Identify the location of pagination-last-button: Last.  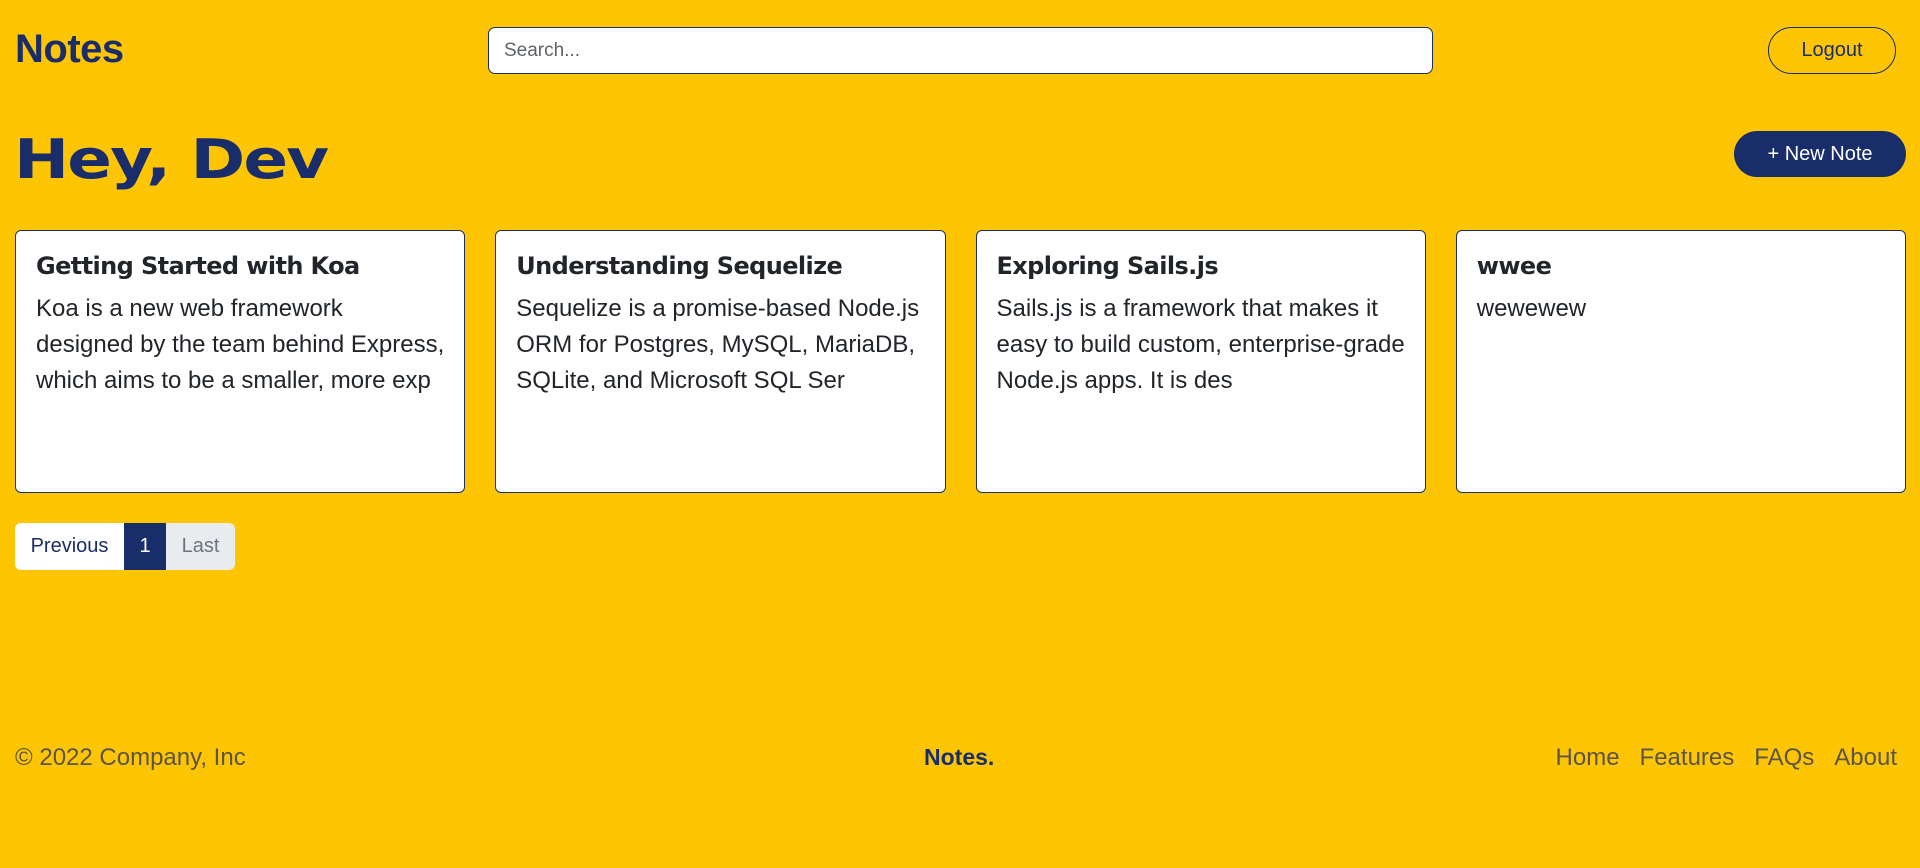
(200, 546).